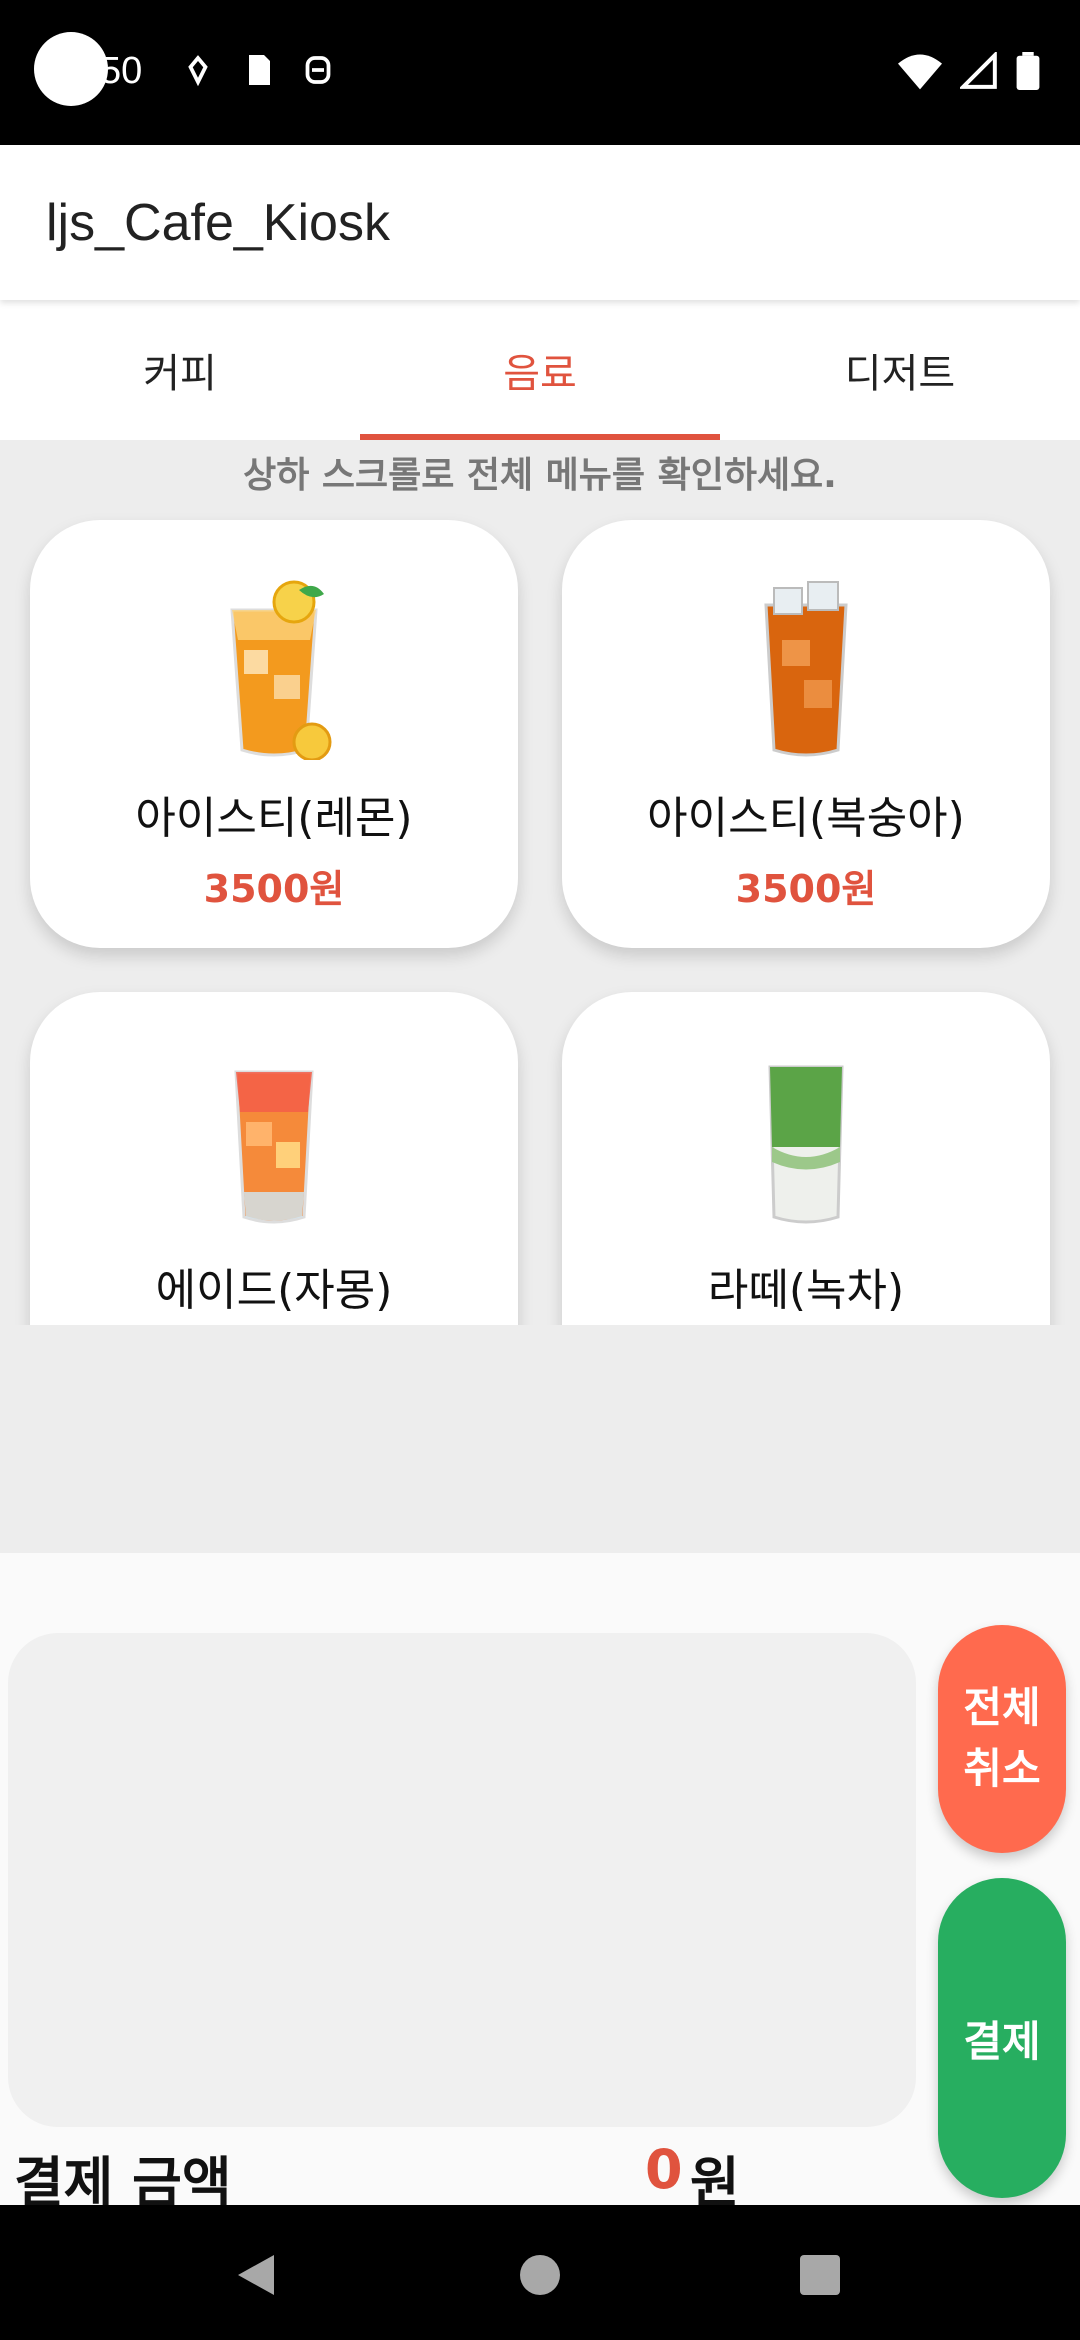 The width and height of the screenshot is (1080, 2340). I want to click on app-bar: ljs_Cafe_Kiosk, so click(540, 222).